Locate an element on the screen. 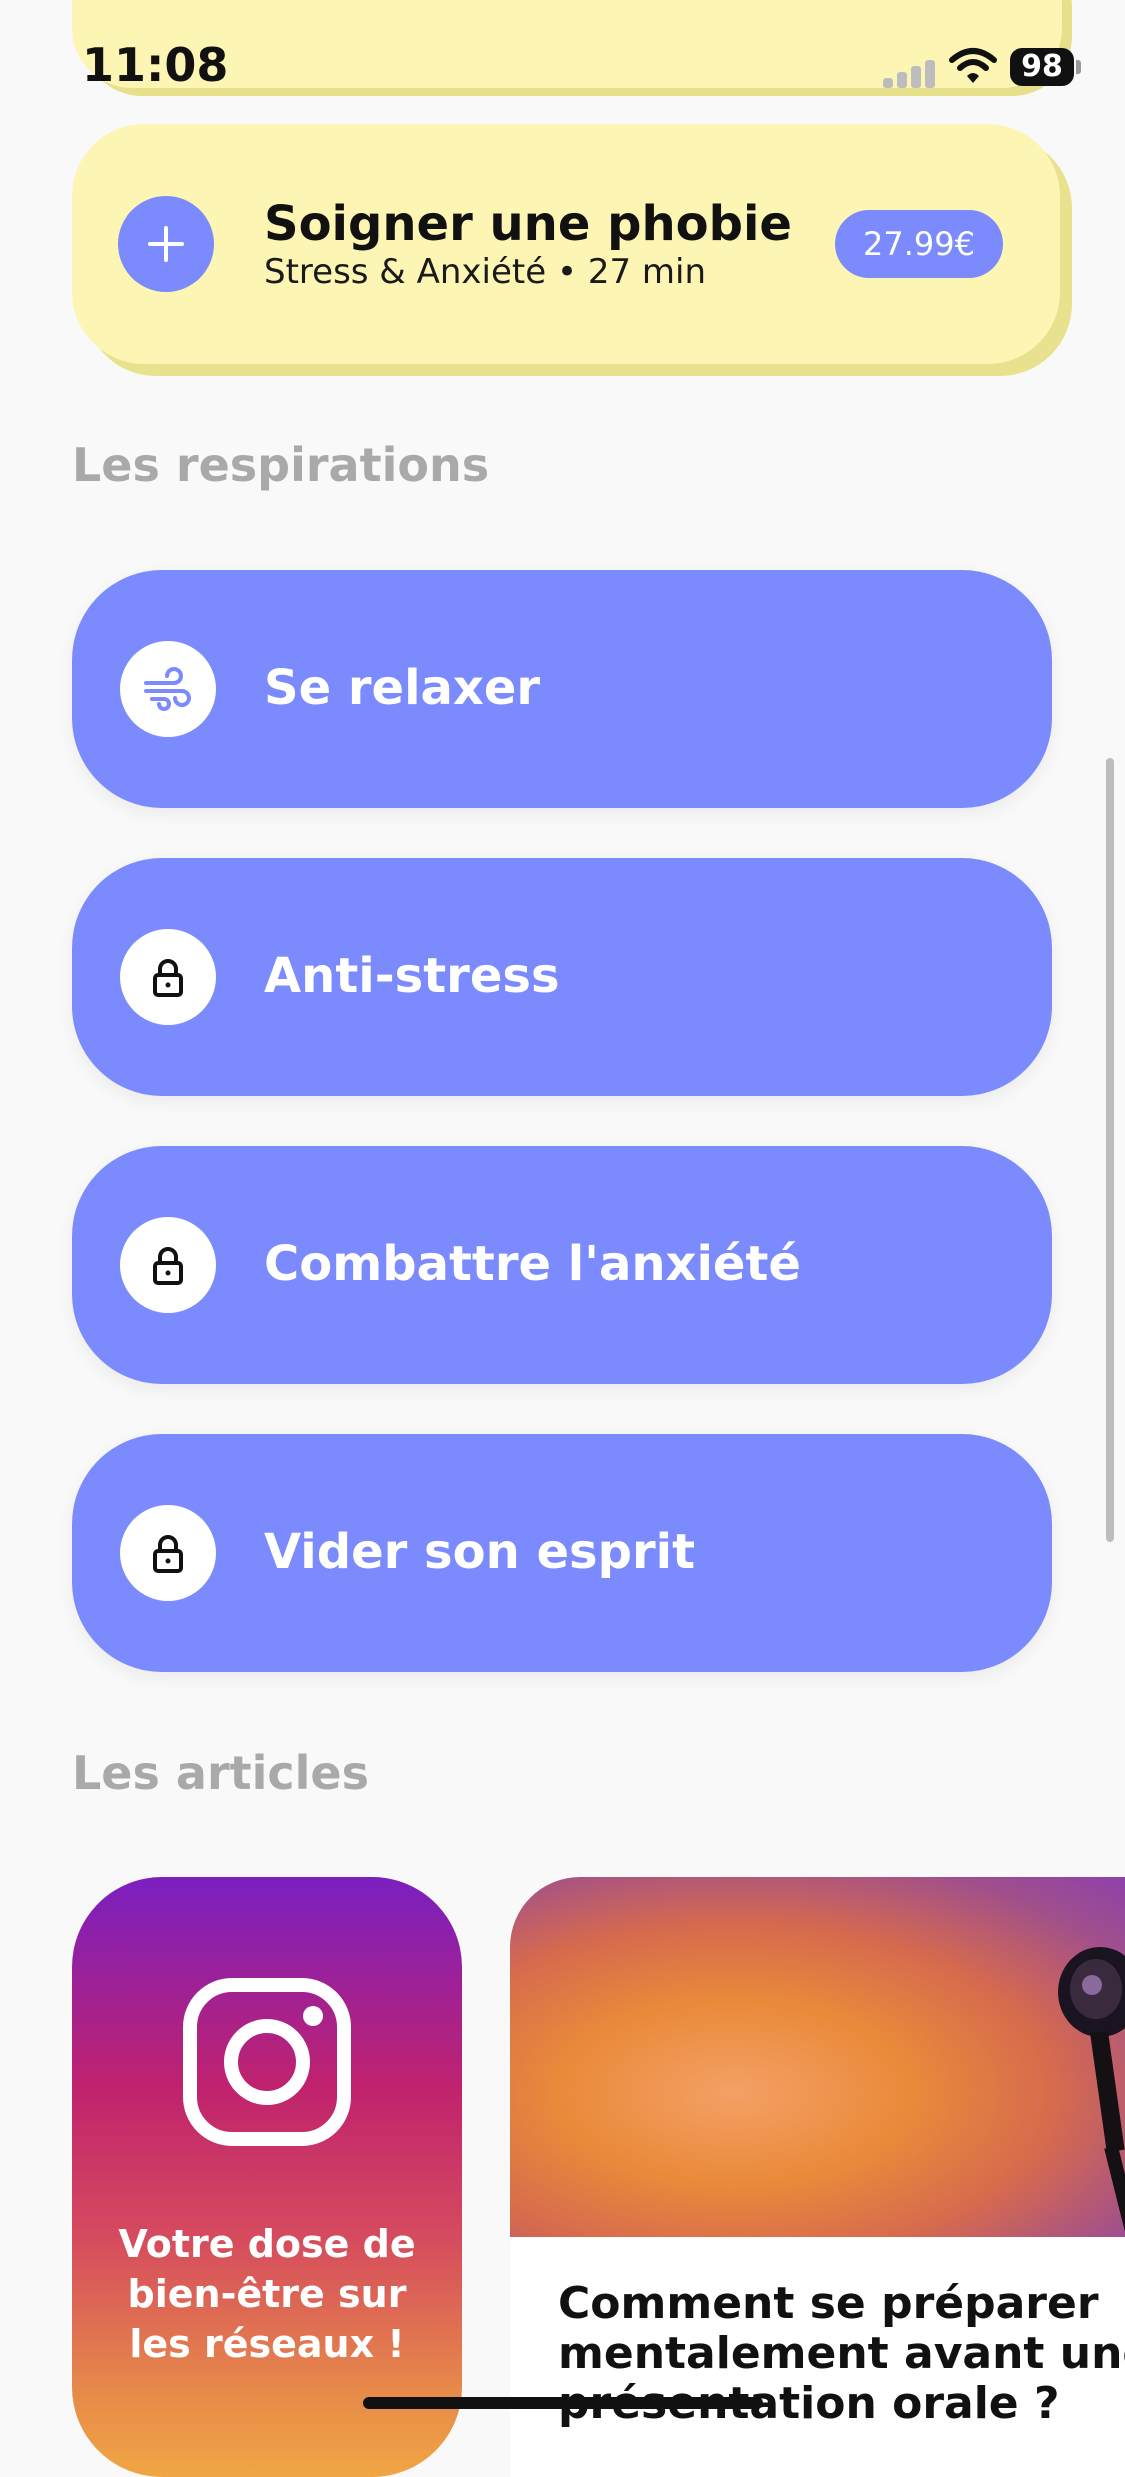 The width and height of the screenshot is (1125, 2477). breathing-item-vider-son-esprit: Vider son esprit is located at coordinates (562, 1553).